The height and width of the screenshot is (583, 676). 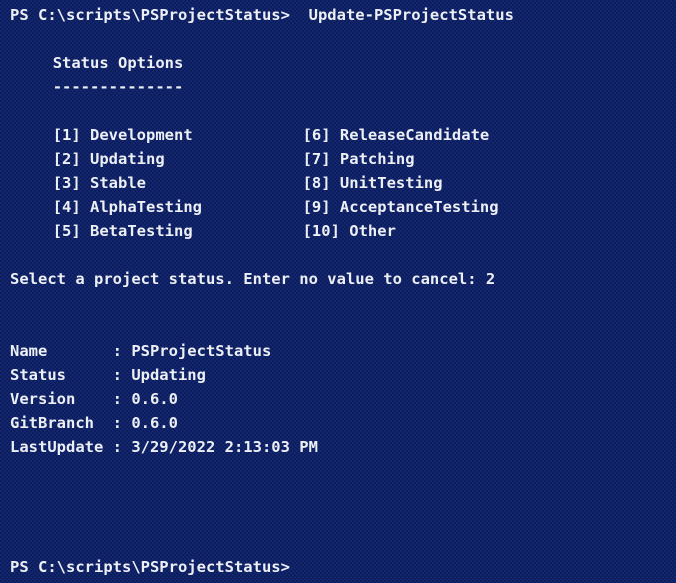 I want to click on property-row-version: Version : 0.6.0, so click(x=94, y=399).